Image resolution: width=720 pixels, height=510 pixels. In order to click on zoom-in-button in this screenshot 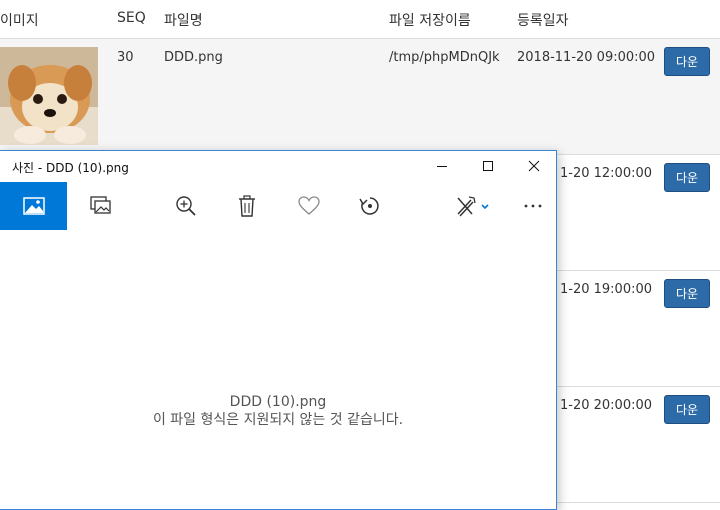, I will do `click(186, 206)`.